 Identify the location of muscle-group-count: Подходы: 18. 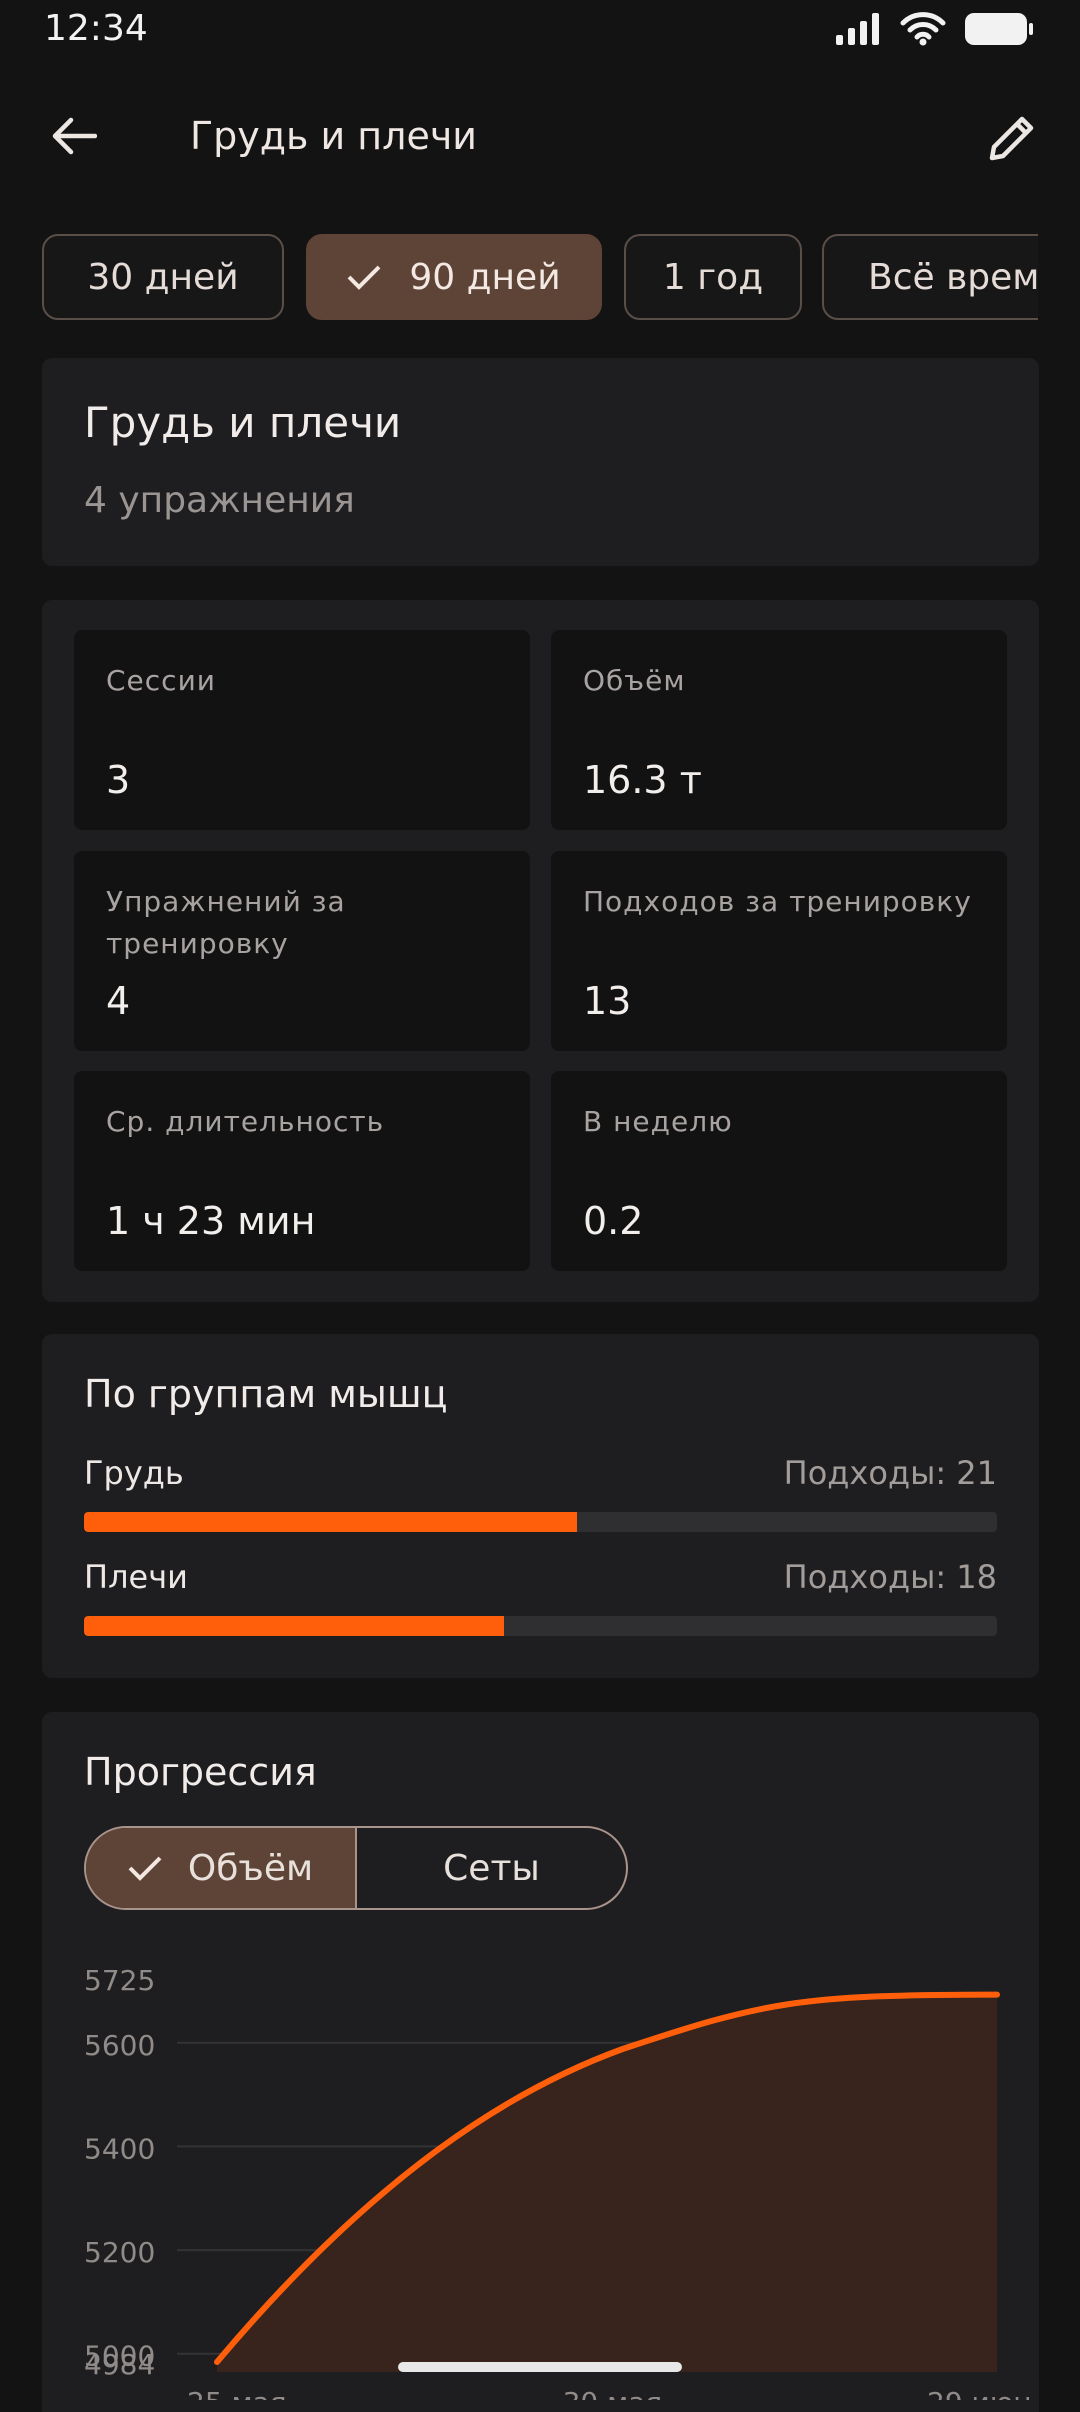
(890, 1577).